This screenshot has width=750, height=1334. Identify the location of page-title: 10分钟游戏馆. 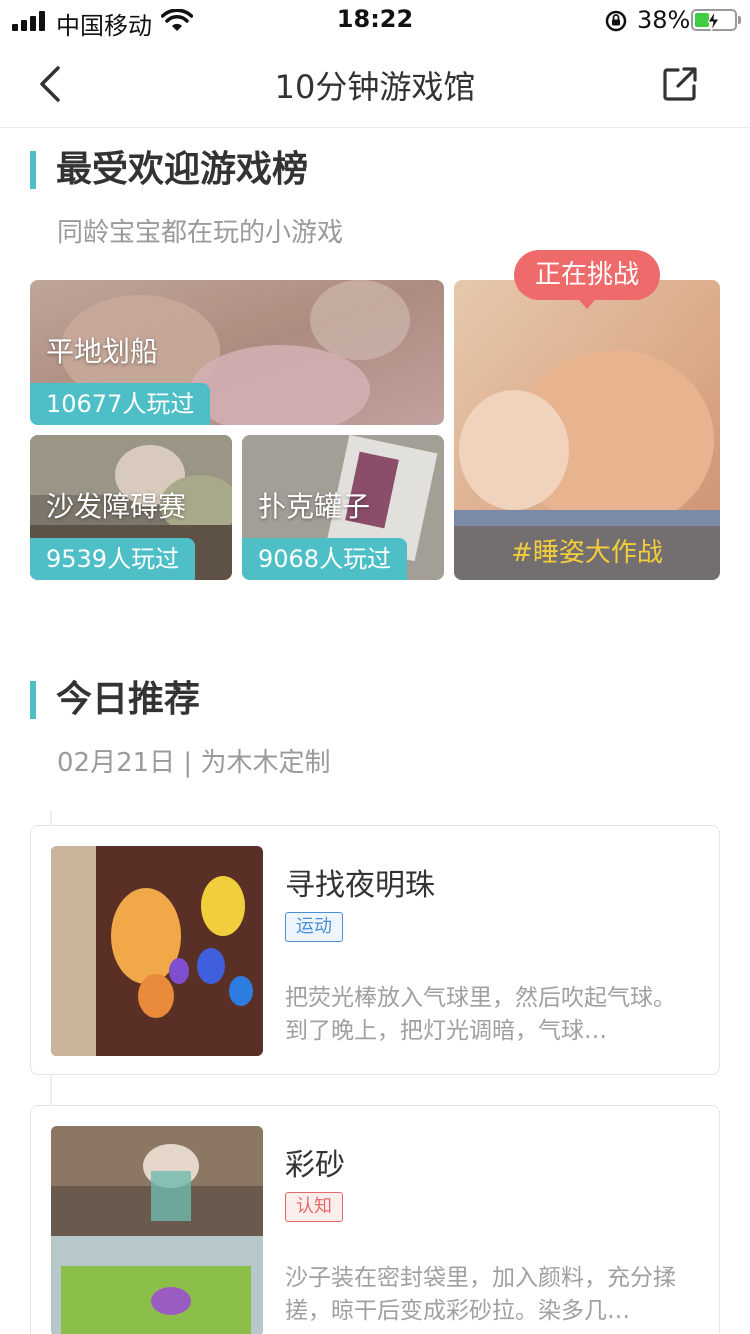
(375, 87).